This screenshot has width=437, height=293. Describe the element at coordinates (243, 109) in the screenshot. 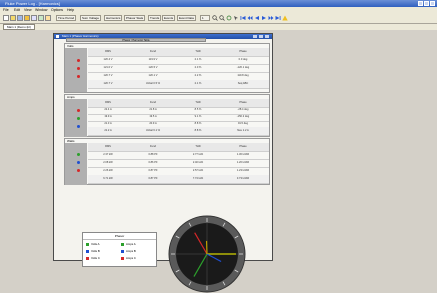

I see `table-cell: -28.4 deg` at that location.